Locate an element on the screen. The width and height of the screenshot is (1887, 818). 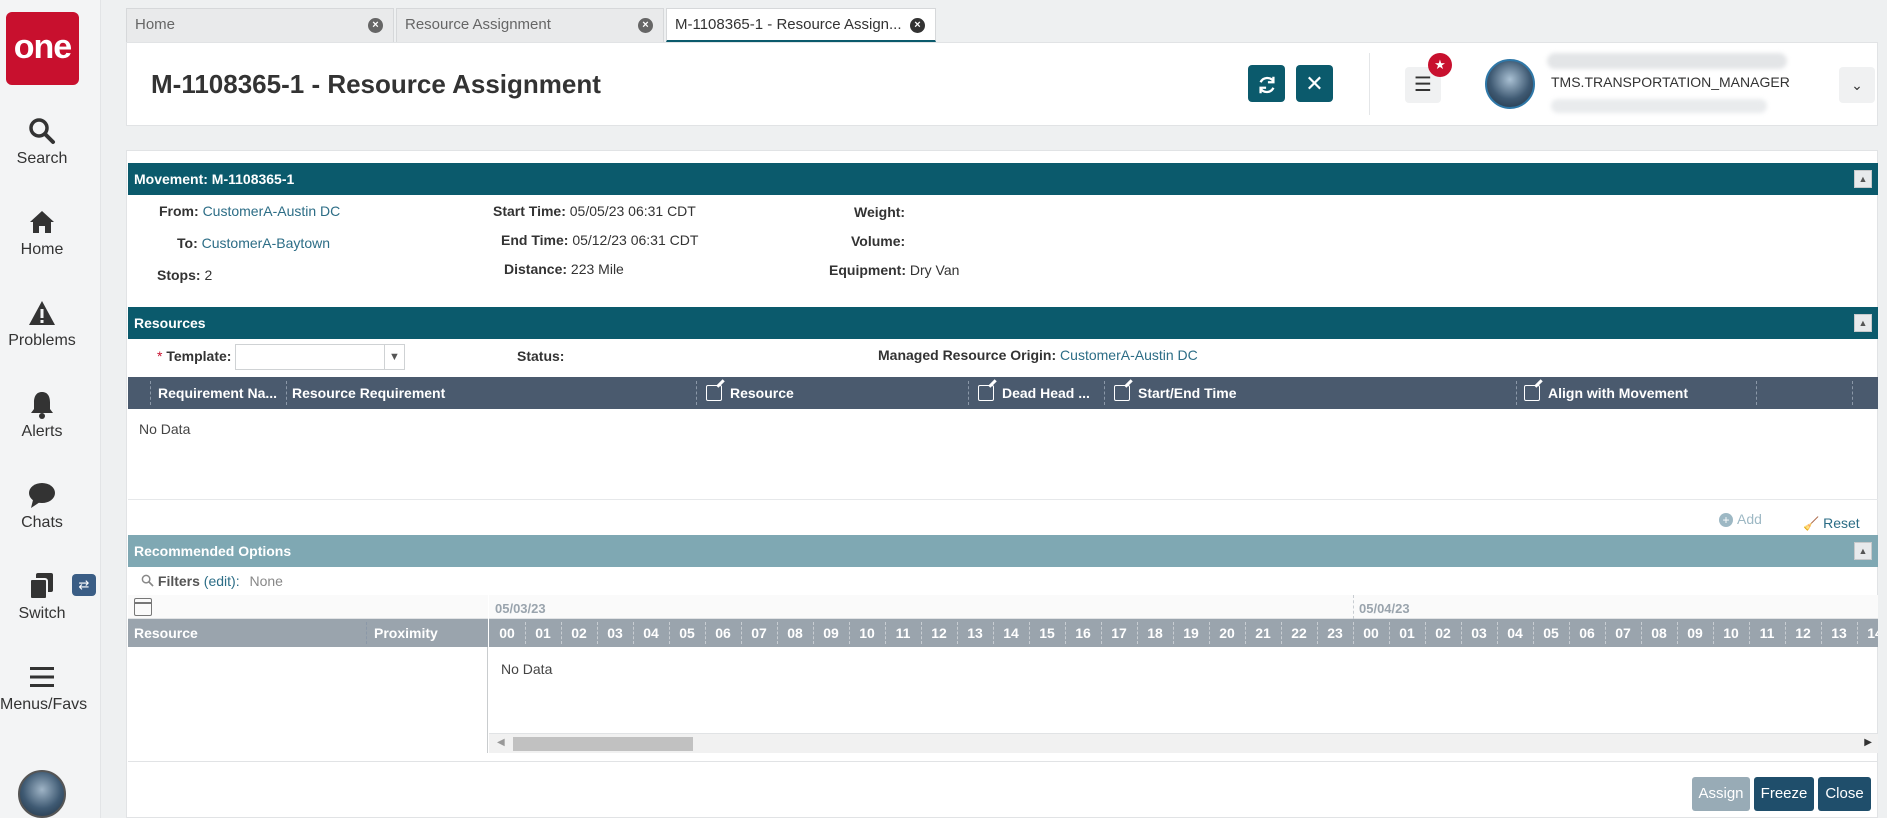
hour-label: 06 is located at coordinates (1587, 633).